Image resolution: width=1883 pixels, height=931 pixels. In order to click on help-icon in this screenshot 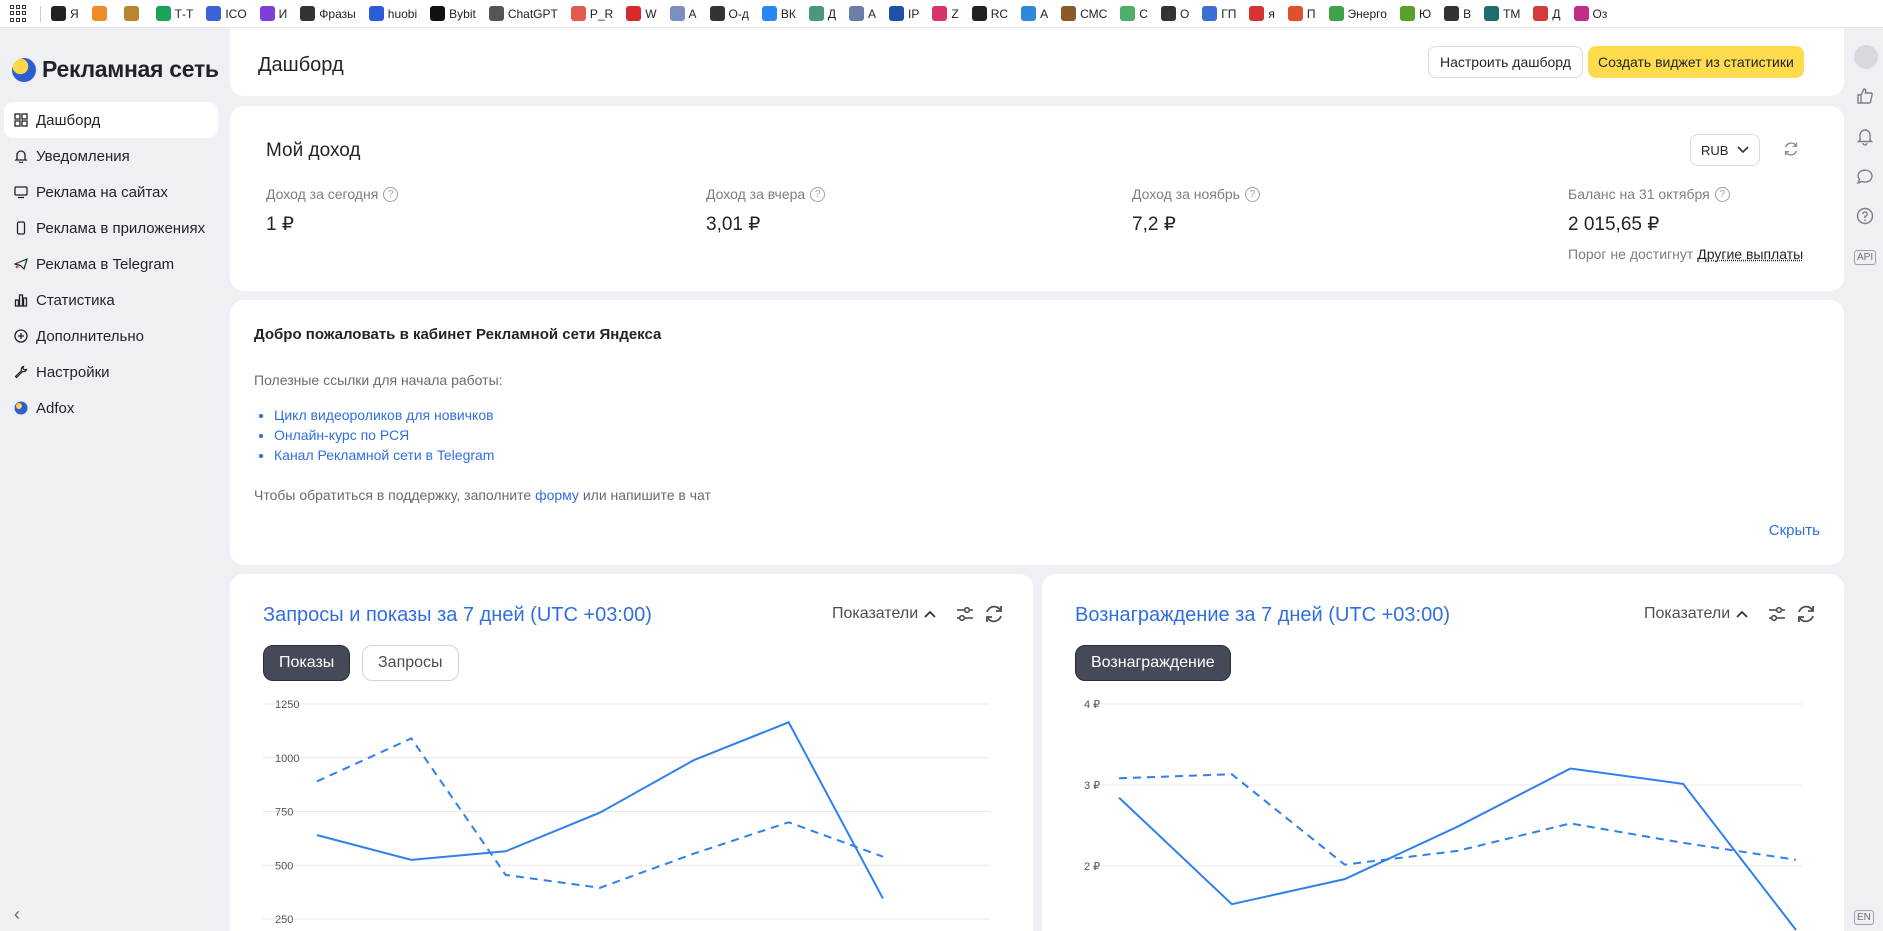, I will do `click(1865, 216)`.